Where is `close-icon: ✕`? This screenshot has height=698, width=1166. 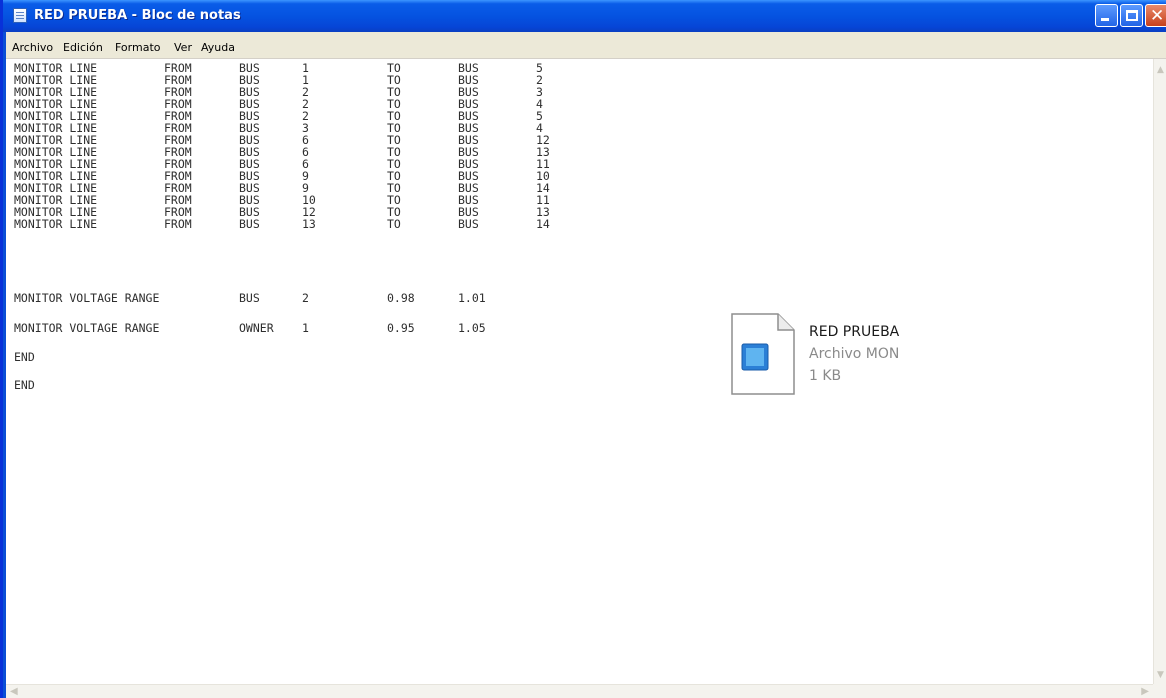
close-icon: ✕ is located at coordinates (1157, 16).